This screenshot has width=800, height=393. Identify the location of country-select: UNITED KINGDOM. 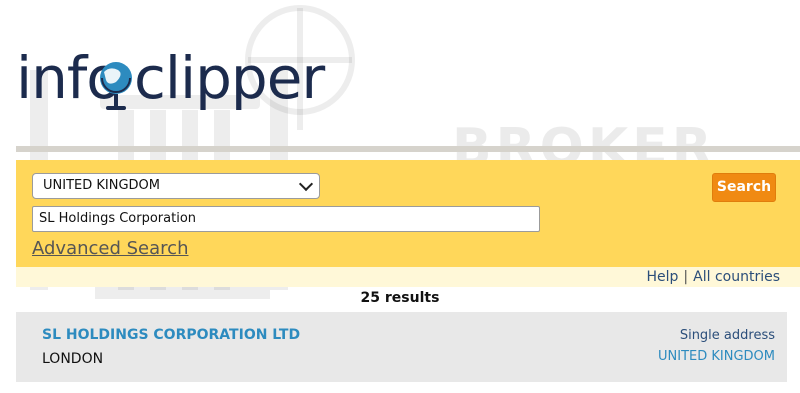
(176, 186).